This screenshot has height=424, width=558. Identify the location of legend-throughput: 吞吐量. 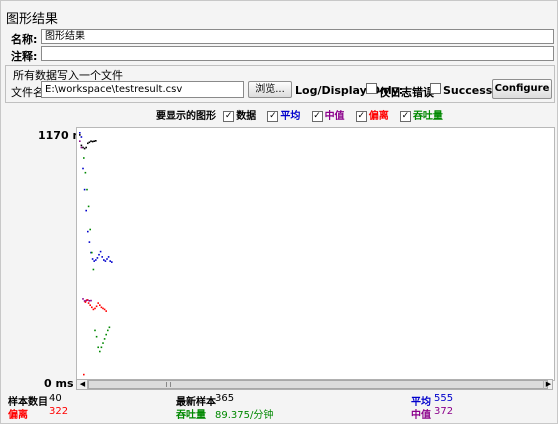
(427, 116).